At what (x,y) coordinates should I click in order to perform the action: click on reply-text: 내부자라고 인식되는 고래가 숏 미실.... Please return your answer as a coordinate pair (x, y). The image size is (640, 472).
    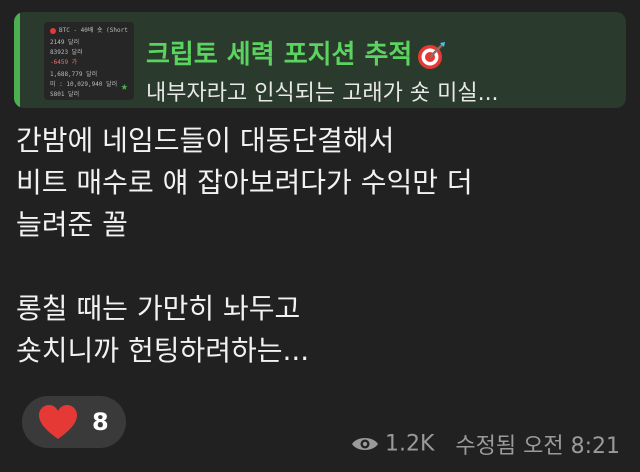
    Looking at the image, I should click on (322, 93).